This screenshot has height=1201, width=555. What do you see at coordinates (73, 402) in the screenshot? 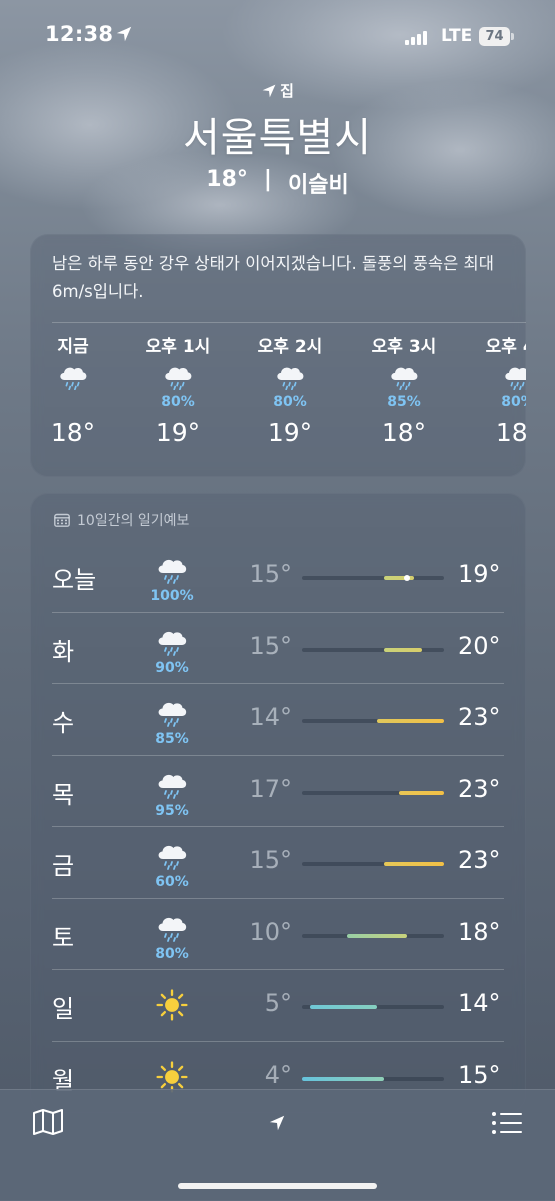
I see `hour-precip` at bounding box center [73, 402].